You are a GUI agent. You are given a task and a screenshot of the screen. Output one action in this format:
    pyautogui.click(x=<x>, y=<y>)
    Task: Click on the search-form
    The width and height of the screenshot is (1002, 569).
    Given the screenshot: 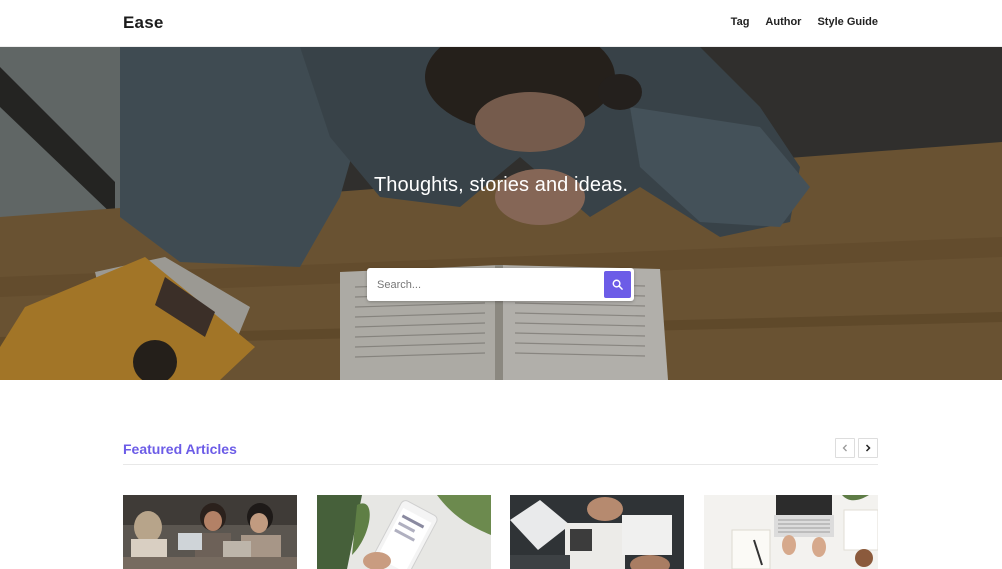 What is the action you would take?
    pyautogui.click(x=500, y=284)
    